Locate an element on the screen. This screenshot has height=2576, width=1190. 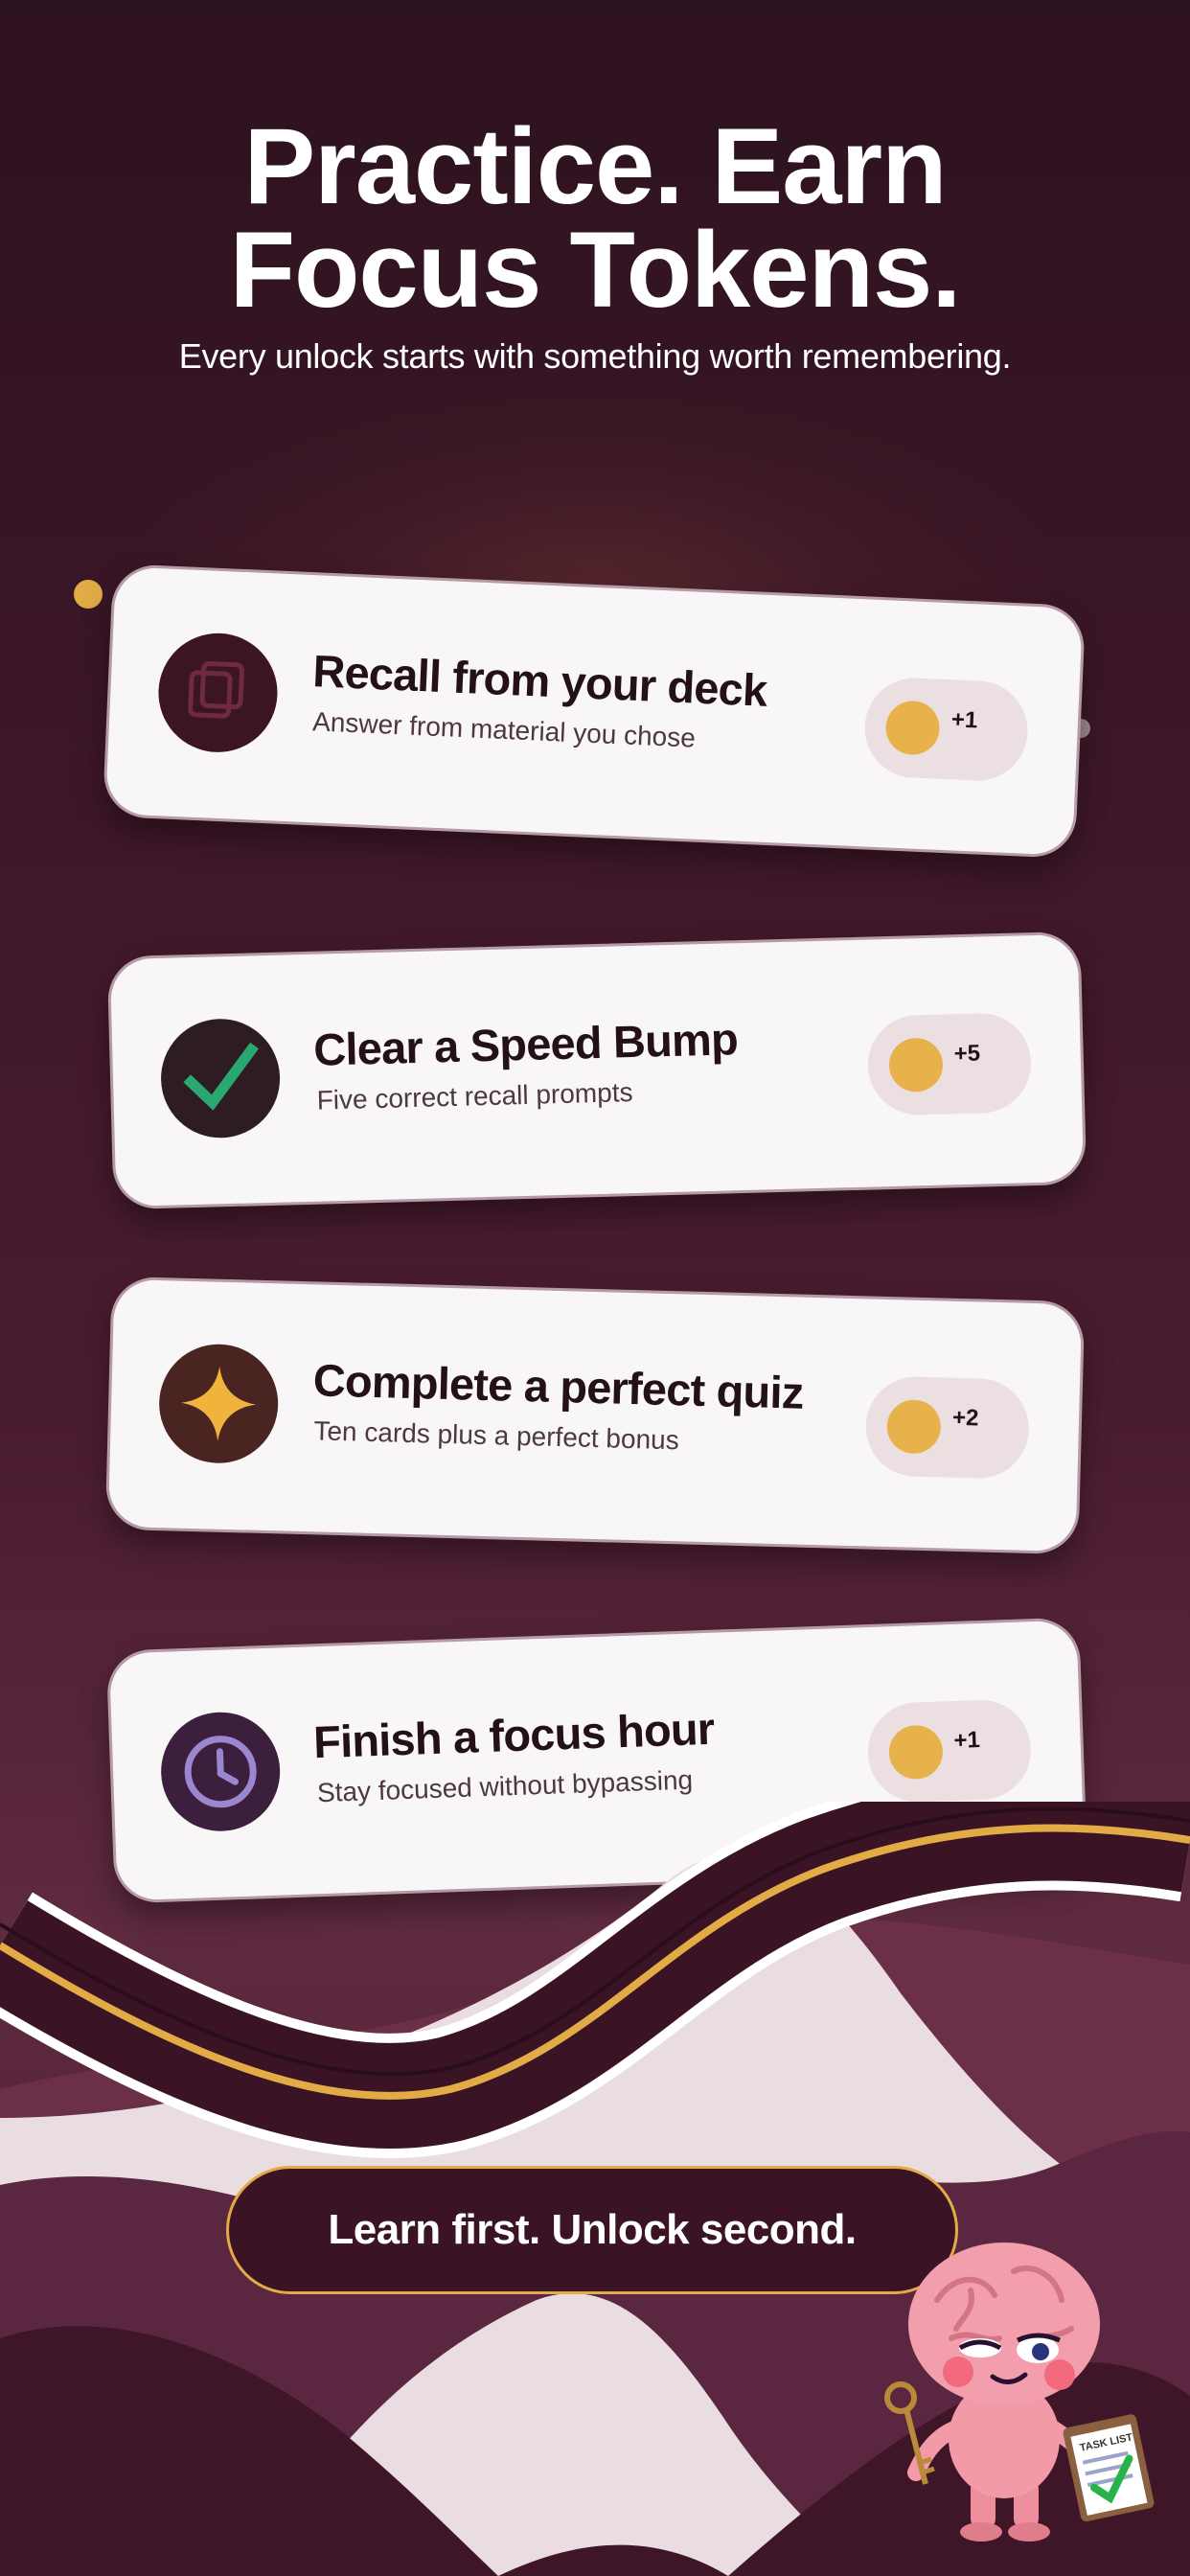
card-description: Ten cards plus a perfect bonus is located at coordinates (497, 1435).